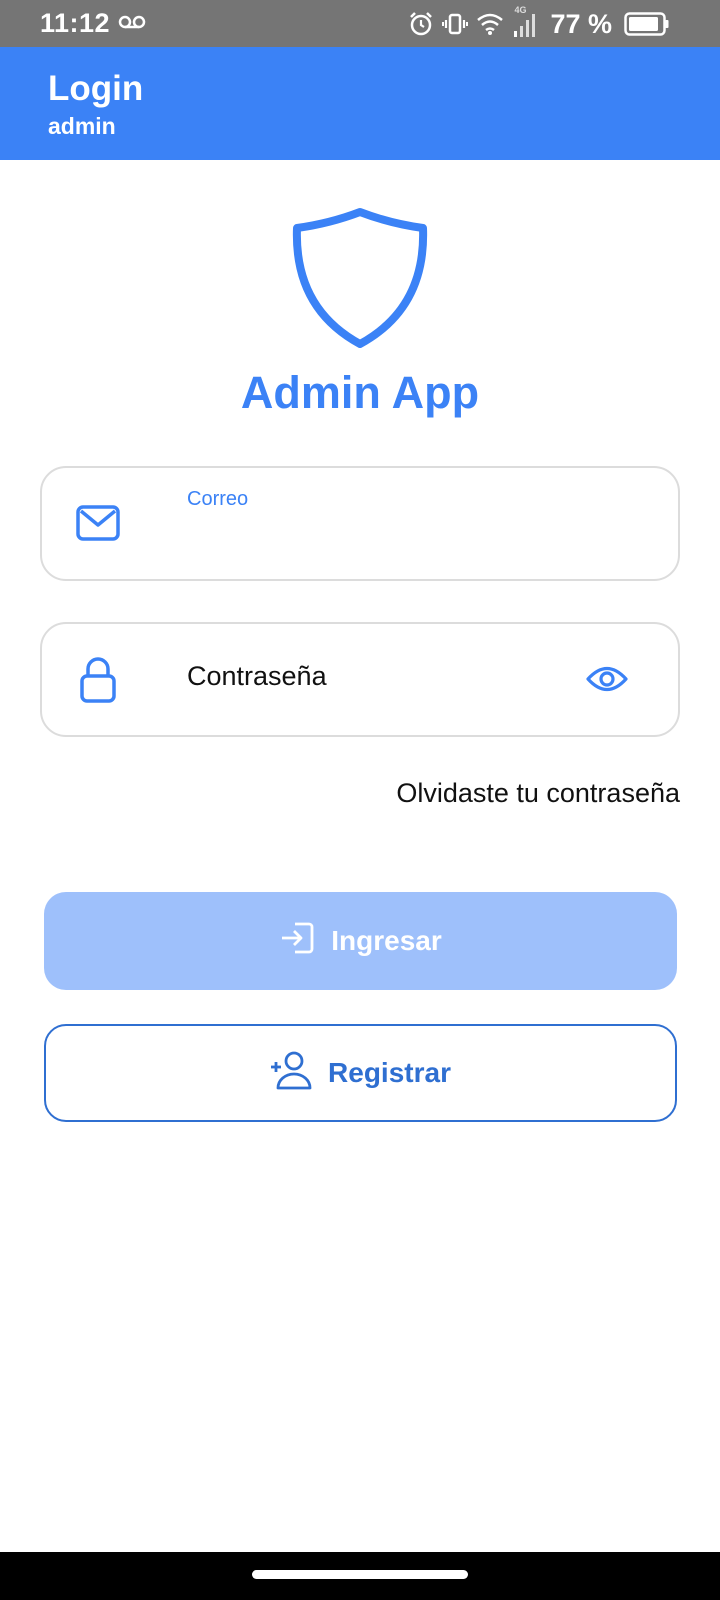 Image resolution: width=720 pixels, height=1600 pixels. I want to click on login-button-label: Ingresar, so click(386, 940).